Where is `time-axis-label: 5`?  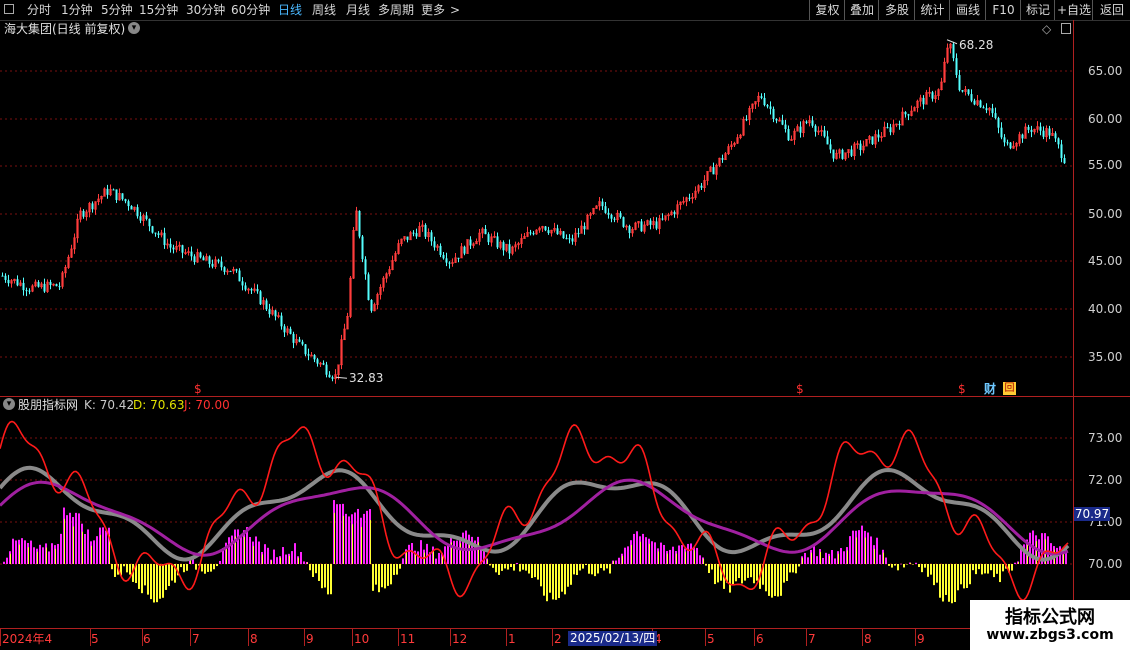
time-axis-label: 5 is located at coordinates (711, 639).